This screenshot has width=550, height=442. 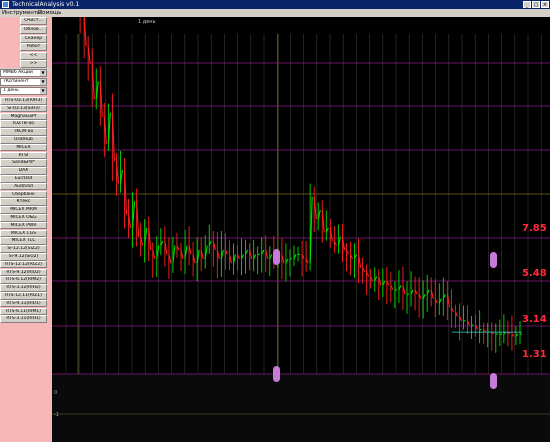 What do you see at coordinates (23, 264) in the screenshot?
I see `instrument-button: RTS-12.12(RIZ2)` at bounding box center [23, 264].